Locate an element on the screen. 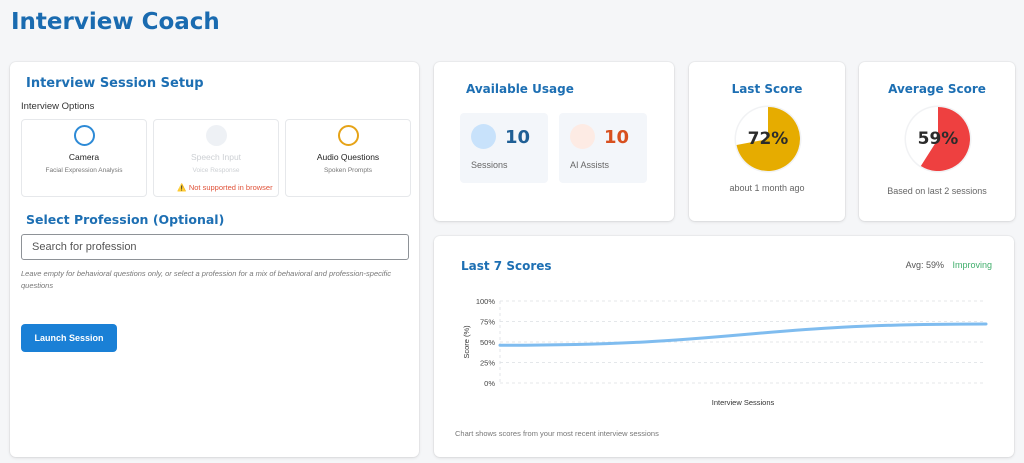 This screenshot has width=1024, height=463. last-score-card: Last Score 72% about 1 month ago is located at coordinates (767, 141).